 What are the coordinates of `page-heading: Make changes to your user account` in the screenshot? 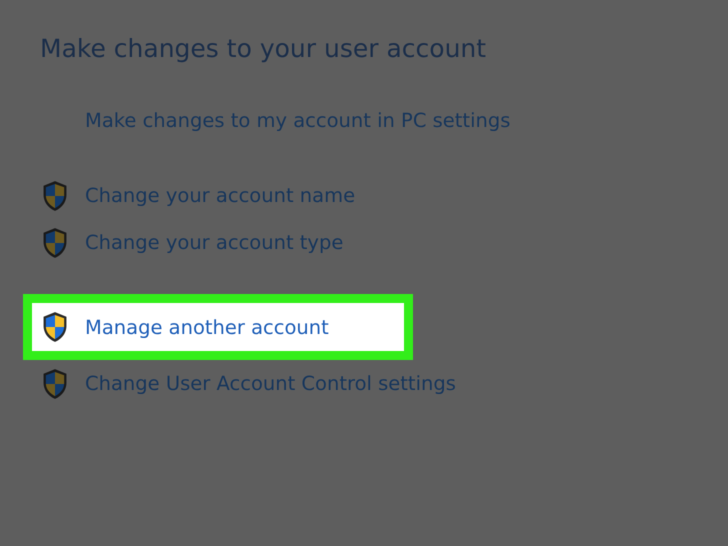 It's located at (264, 48).